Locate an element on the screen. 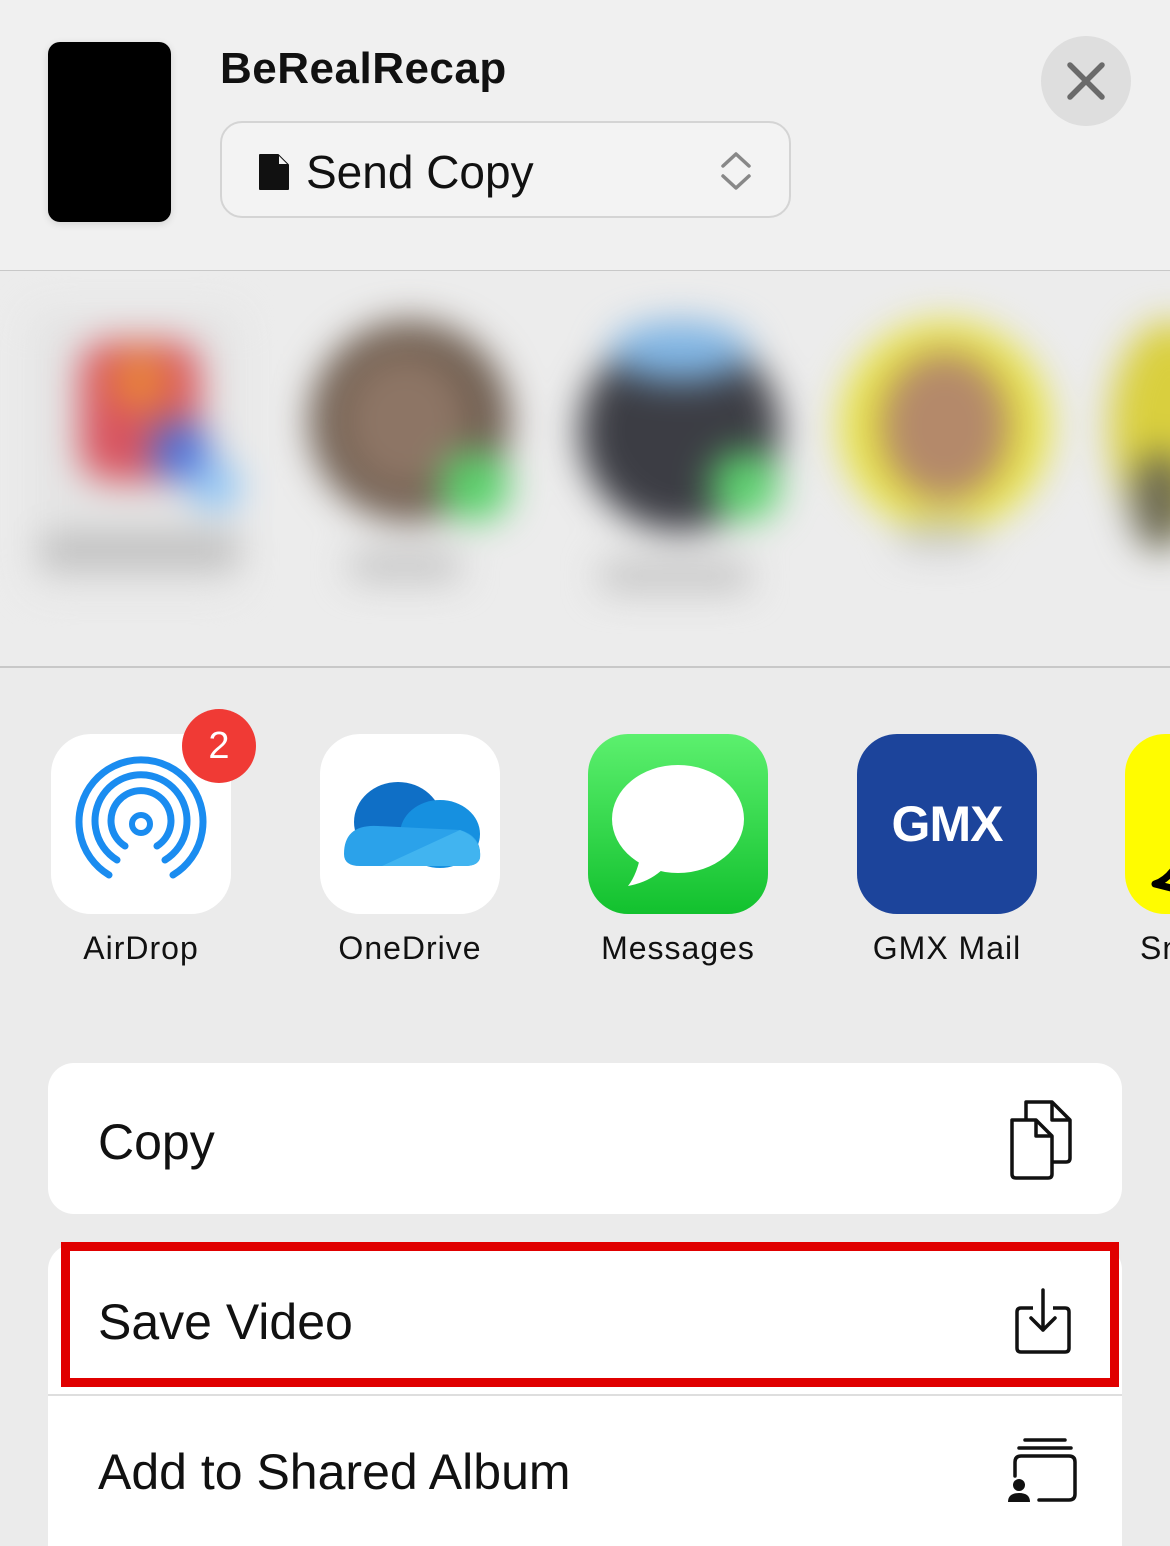 This screenshot has width=1170, height=1546. copy-action: Copy is located at coordinates (585, 1138).